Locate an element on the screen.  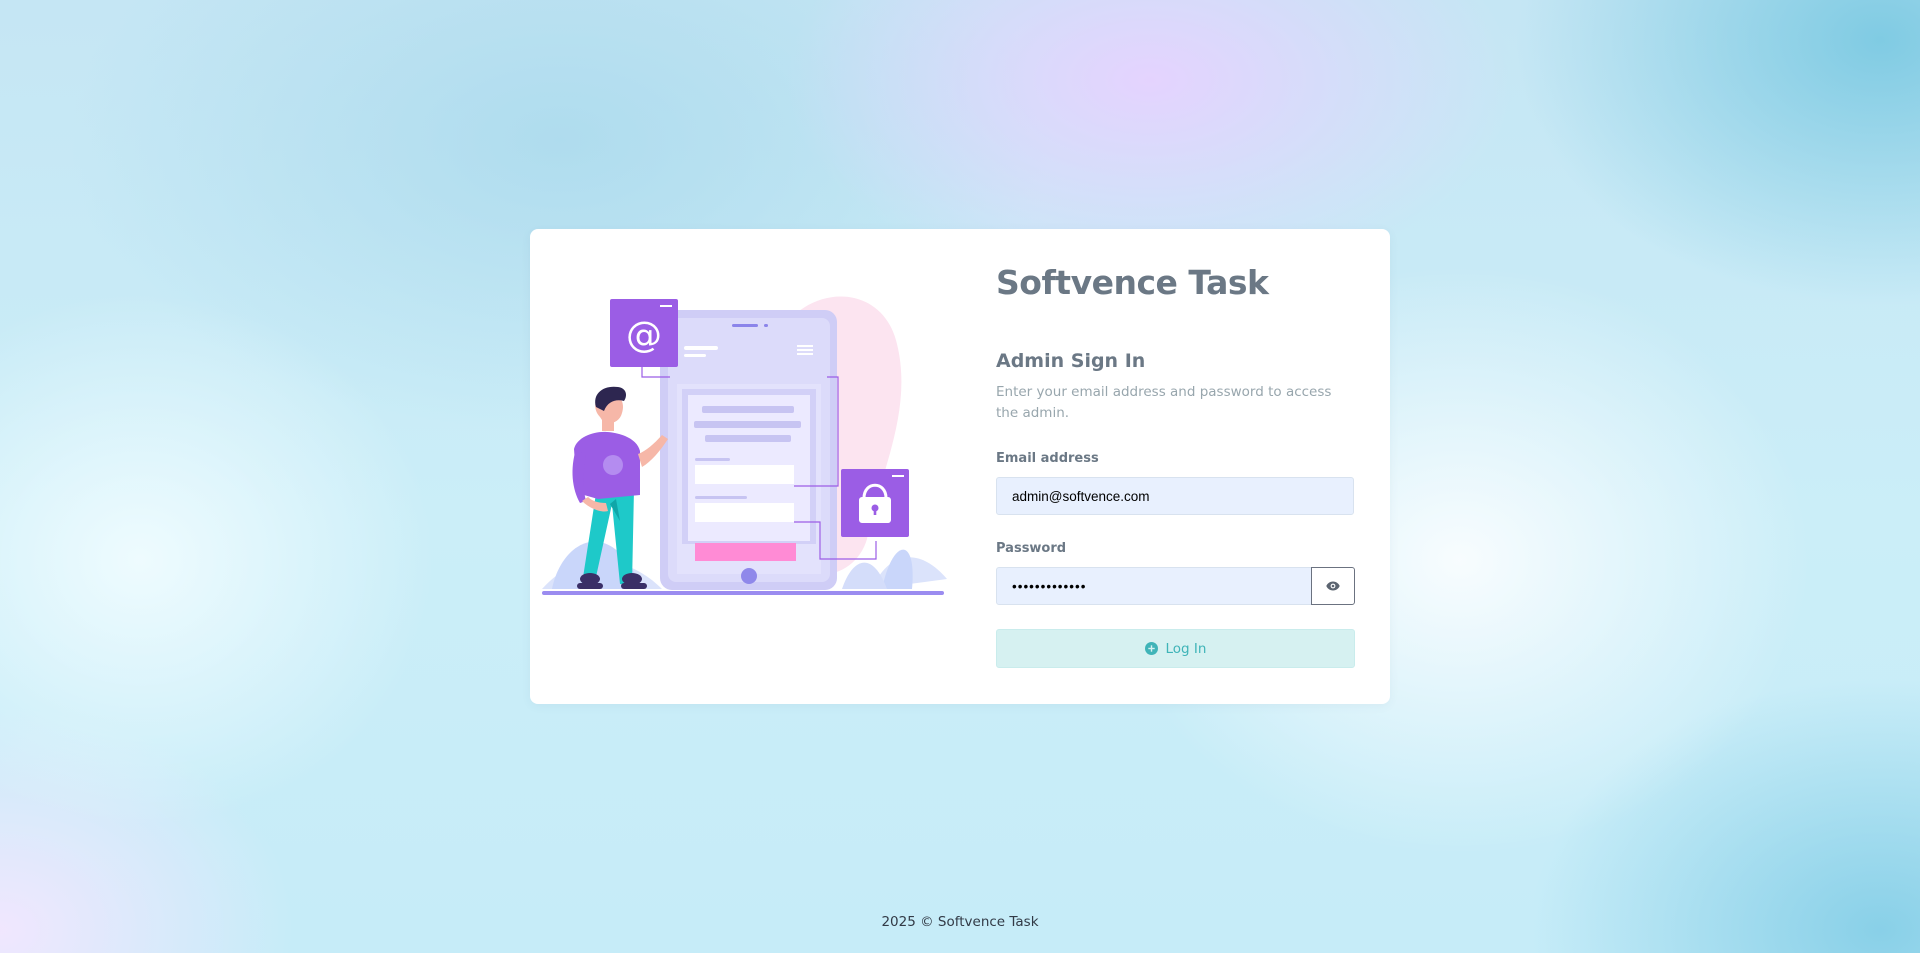
email-label: Email address is located at coordinates (1047, 458).